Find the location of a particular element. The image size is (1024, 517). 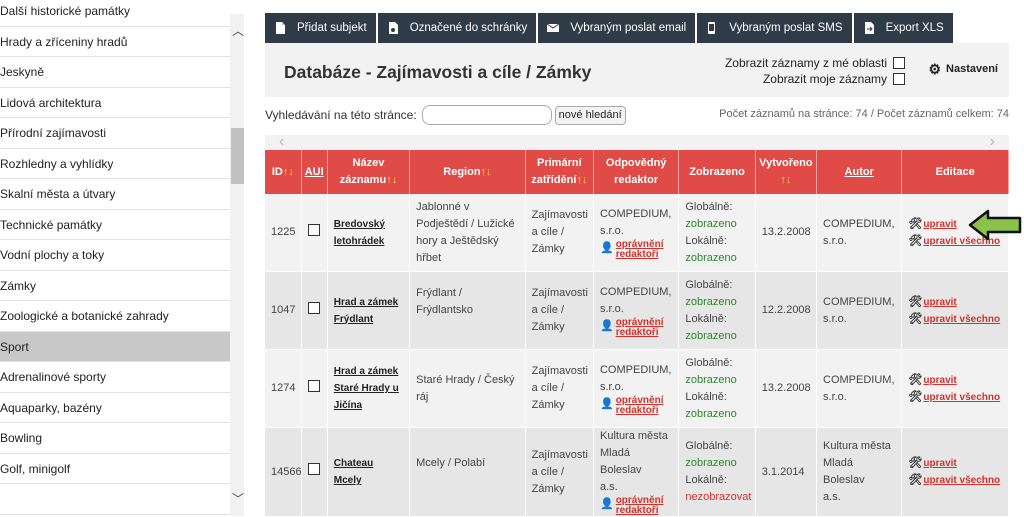

col-author-header: Autor is located at coordinates (859, 172).